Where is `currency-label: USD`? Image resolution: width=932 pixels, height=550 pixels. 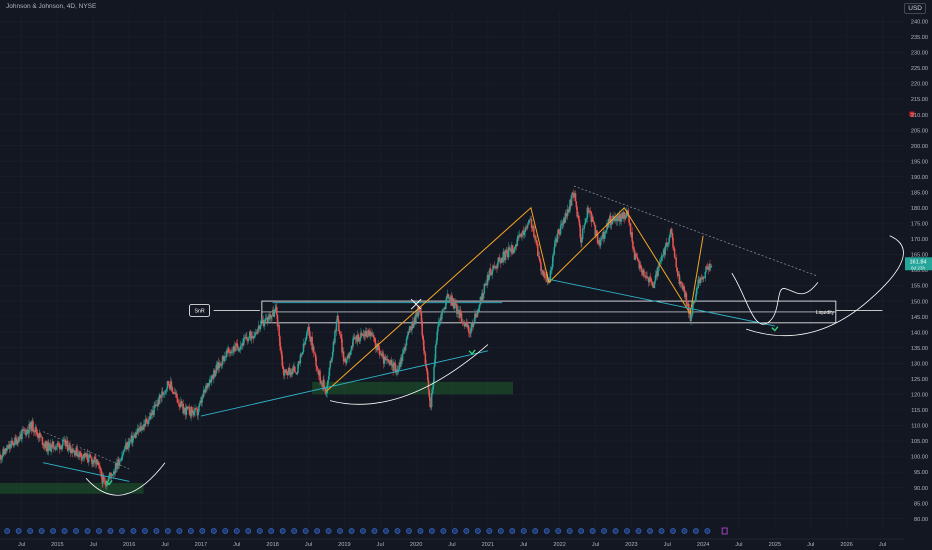 currency-label: USD is located at coordinates (915, 8).